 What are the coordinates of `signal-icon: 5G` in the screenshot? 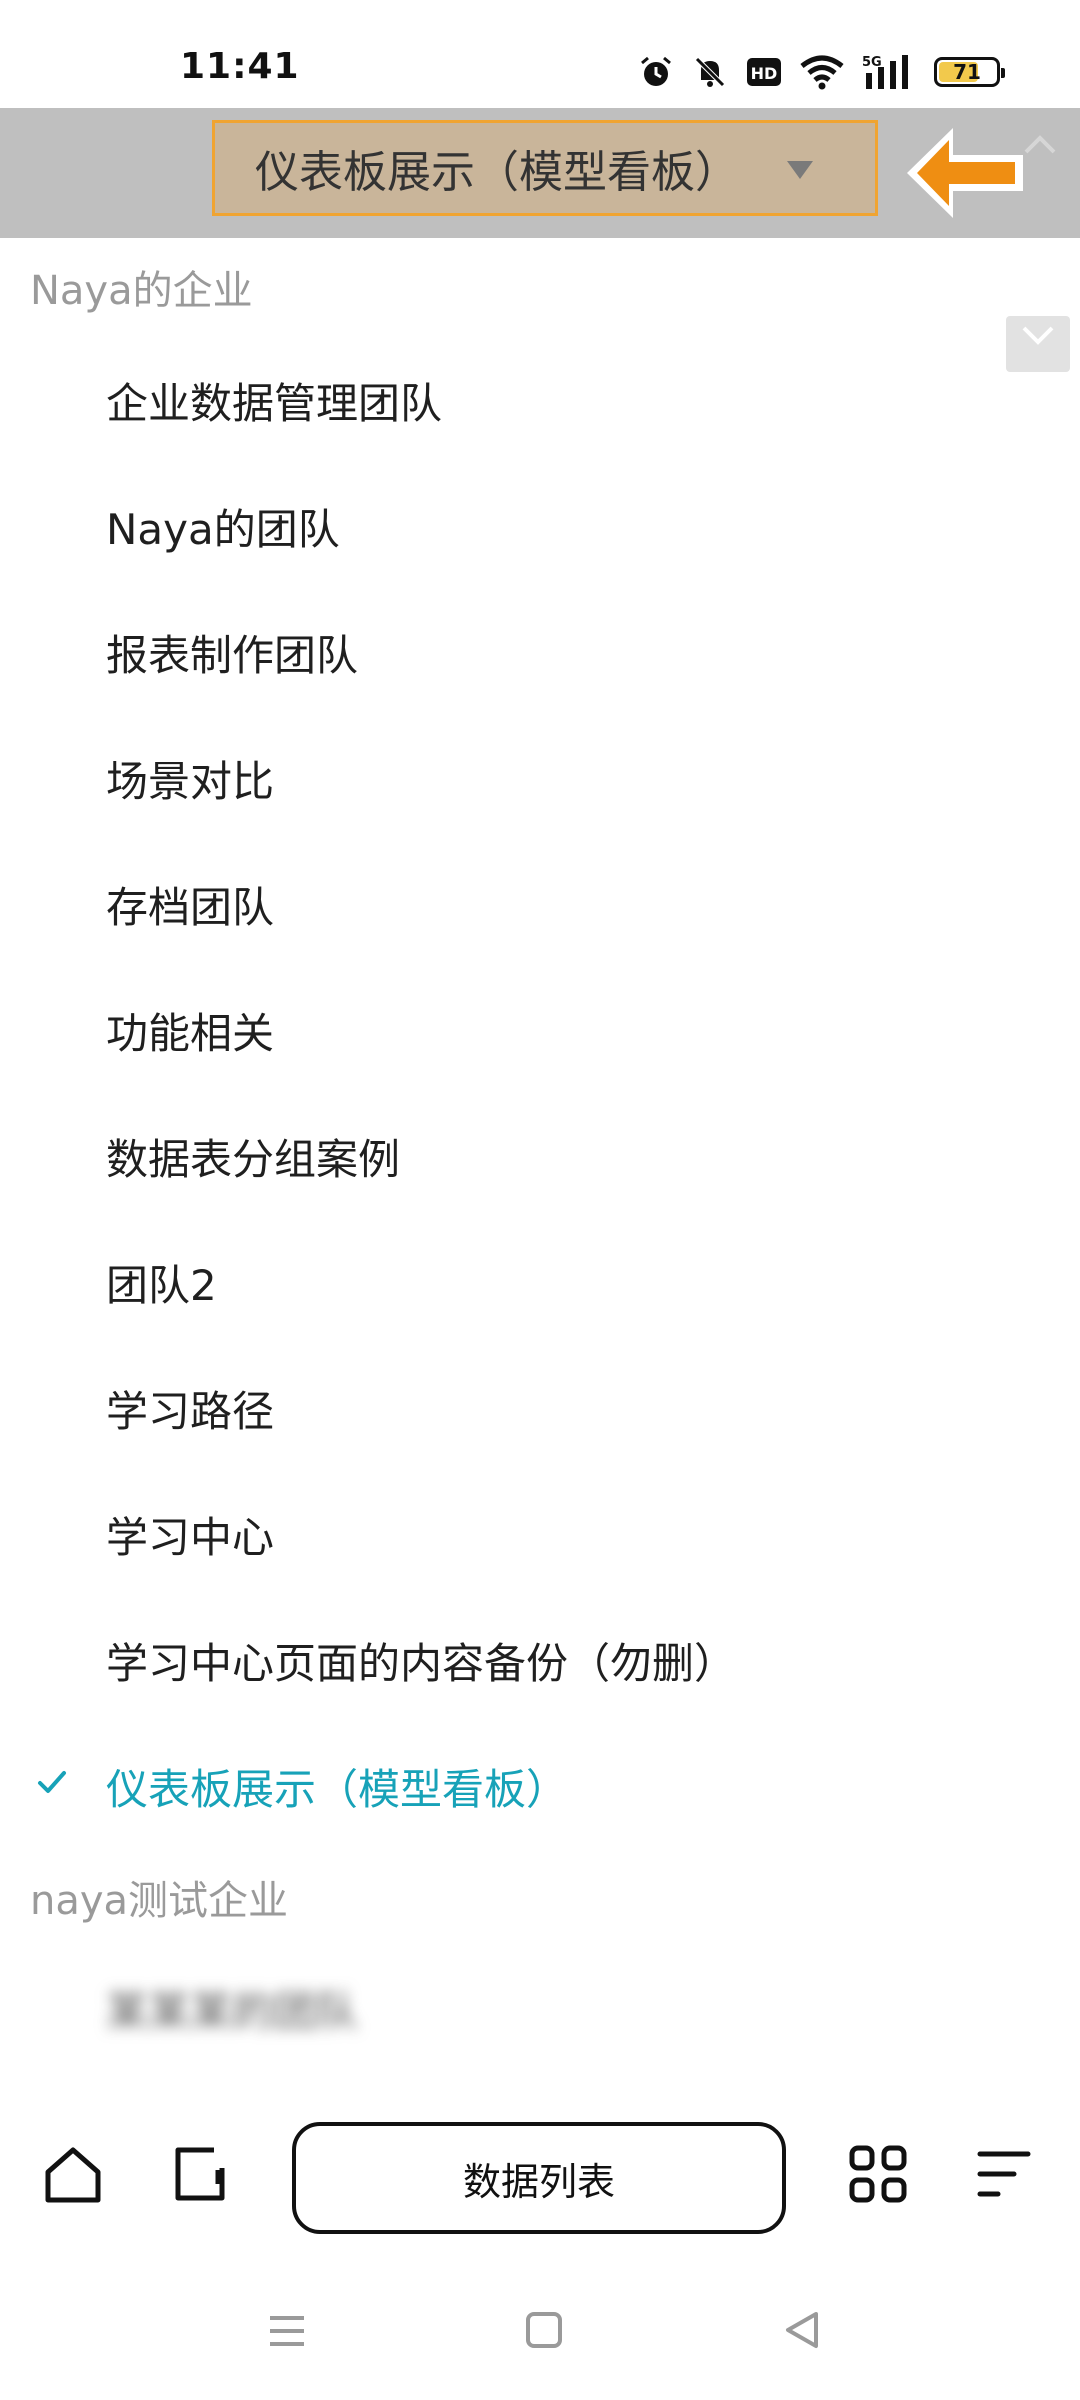 It's located at (885, 72).